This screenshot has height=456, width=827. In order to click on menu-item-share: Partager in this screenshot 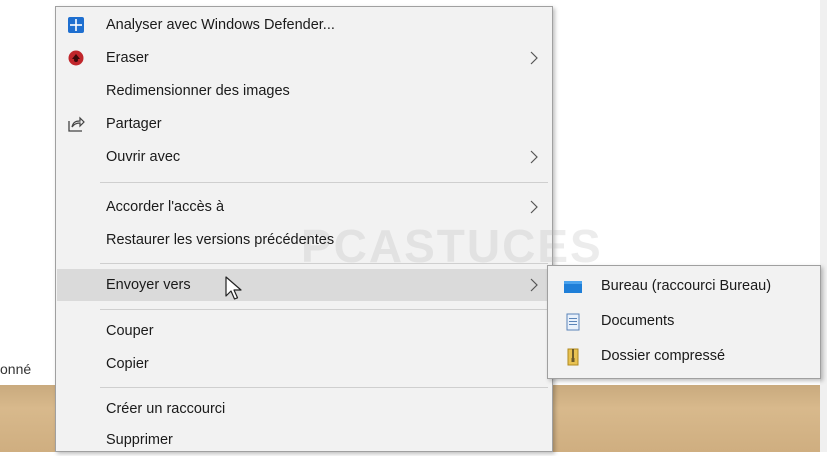, I will do `click(304, 124)`.